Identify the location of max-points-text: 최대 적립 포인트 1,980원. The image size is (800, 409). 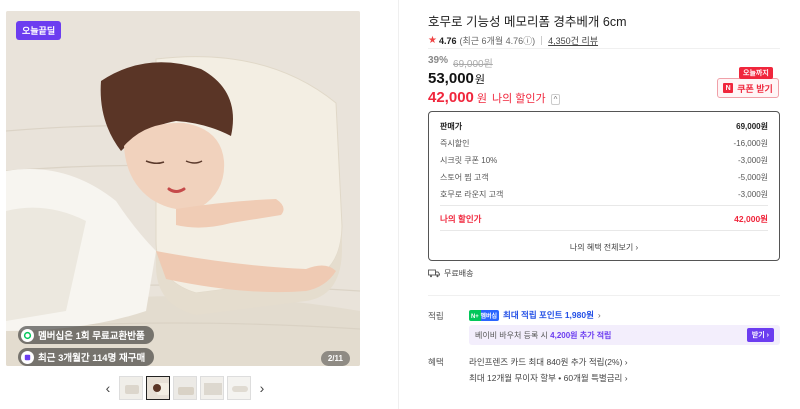
(548, 315).